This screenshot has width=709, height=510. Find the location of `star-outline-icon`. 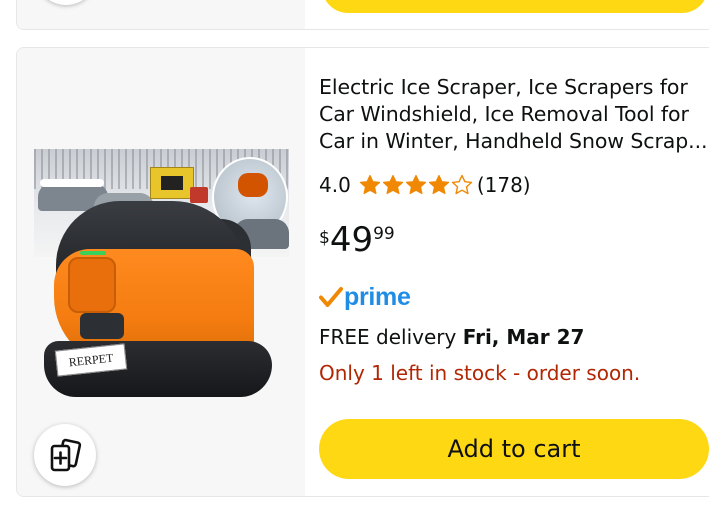

star-outline-icon is located at coordinates (462, 184).